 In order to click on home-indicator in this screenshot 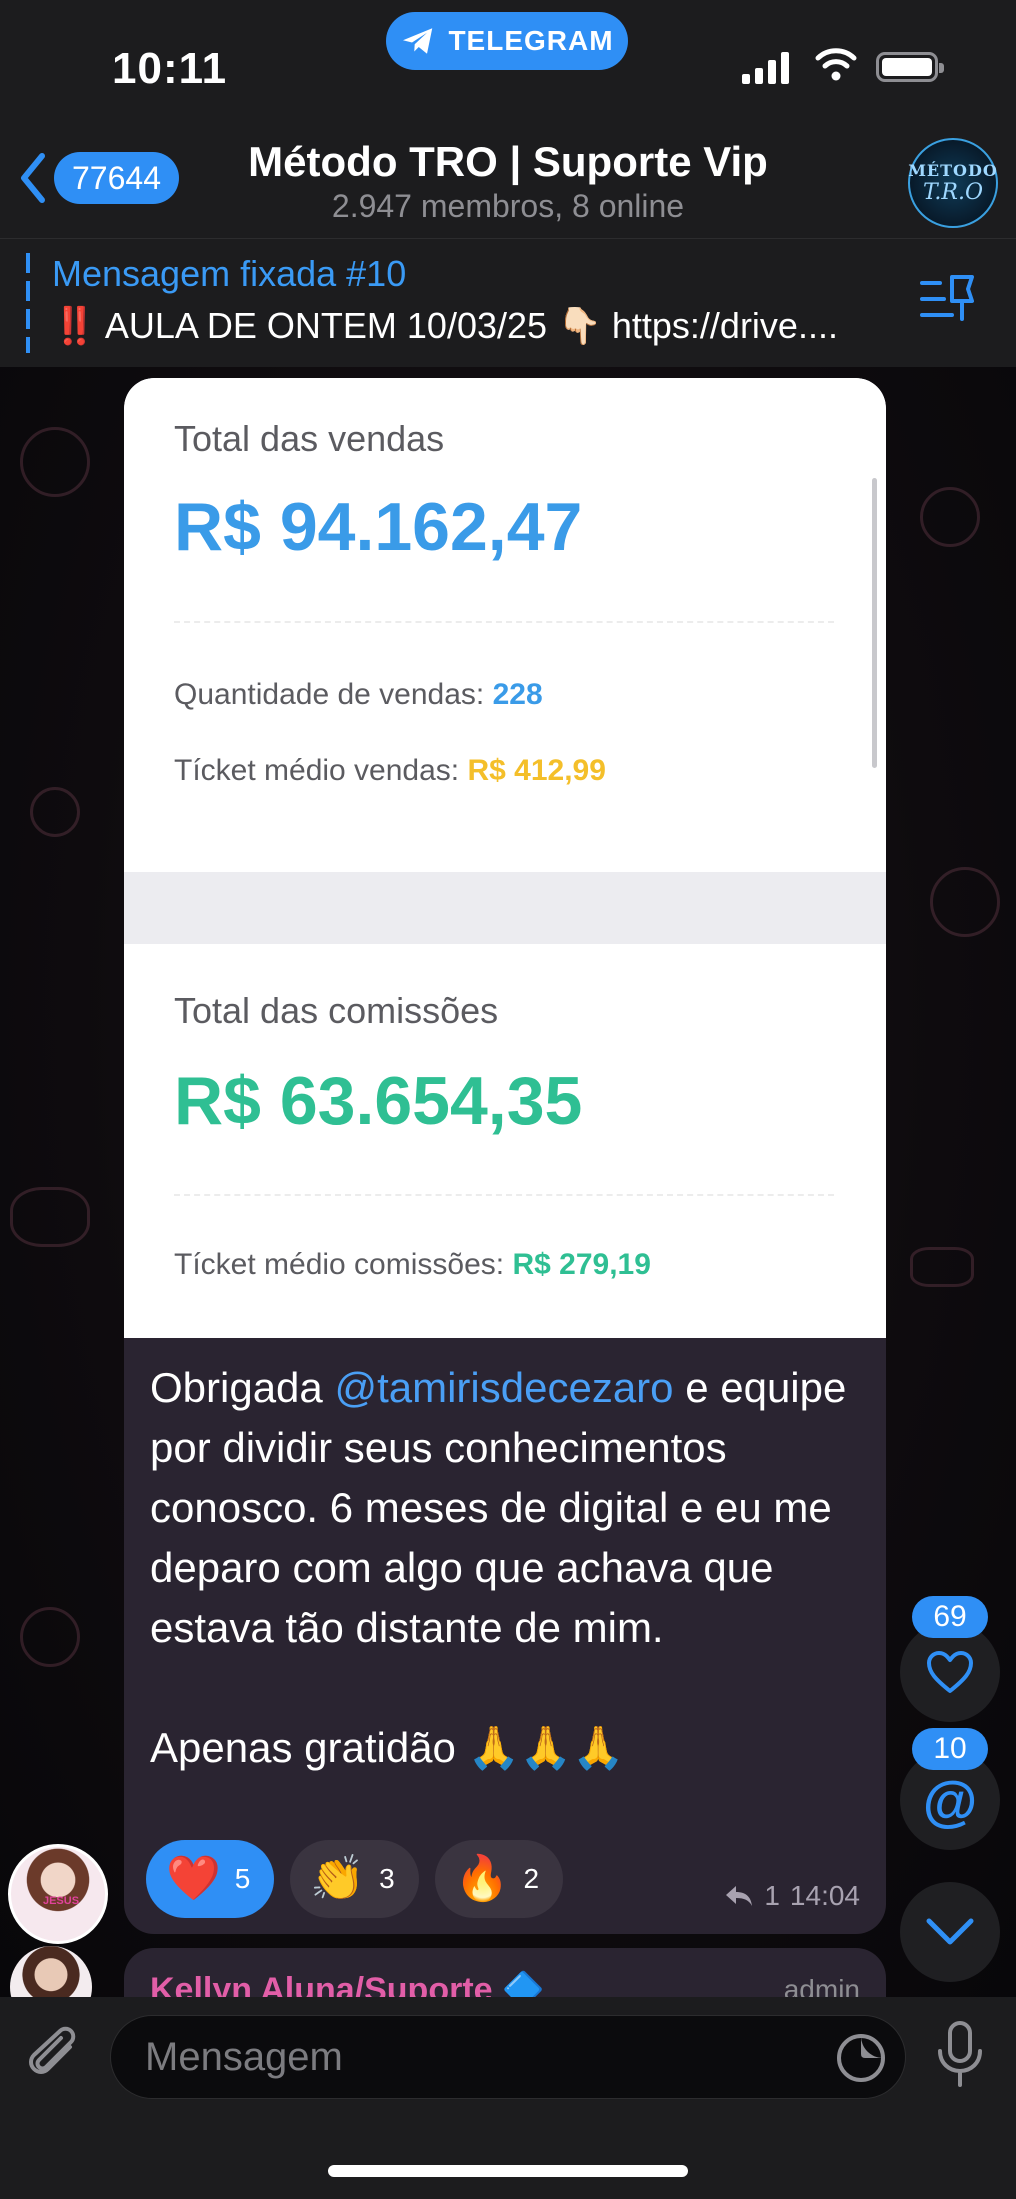, I will do `click(508, 2171)`.